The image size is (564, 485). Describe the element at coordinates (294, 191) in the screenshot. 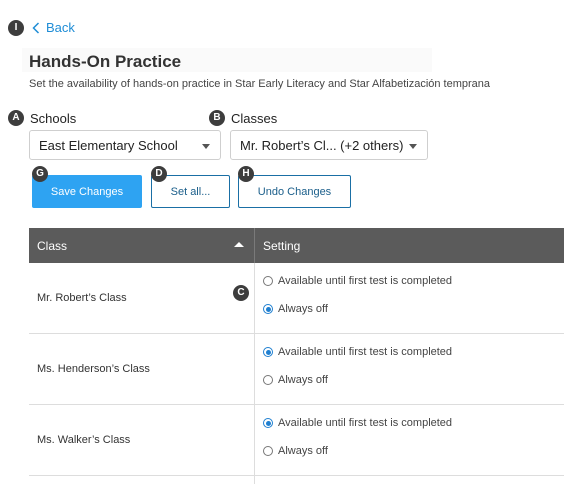

I see `undo-changes-button: Undo Changes` at that location.